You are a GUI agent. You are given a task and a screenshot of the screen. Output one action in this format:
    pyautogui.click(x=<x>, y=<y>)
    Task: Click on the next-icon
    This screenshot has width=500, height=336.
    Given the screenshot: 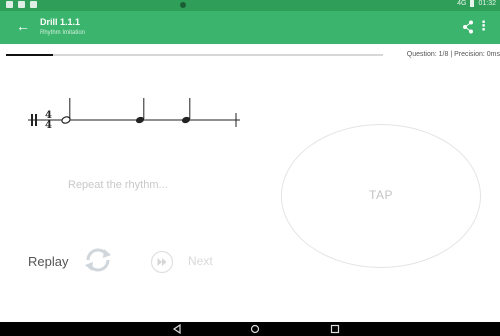 What is the action you would take?
    pyautogui.click(x=162, y=262)
    